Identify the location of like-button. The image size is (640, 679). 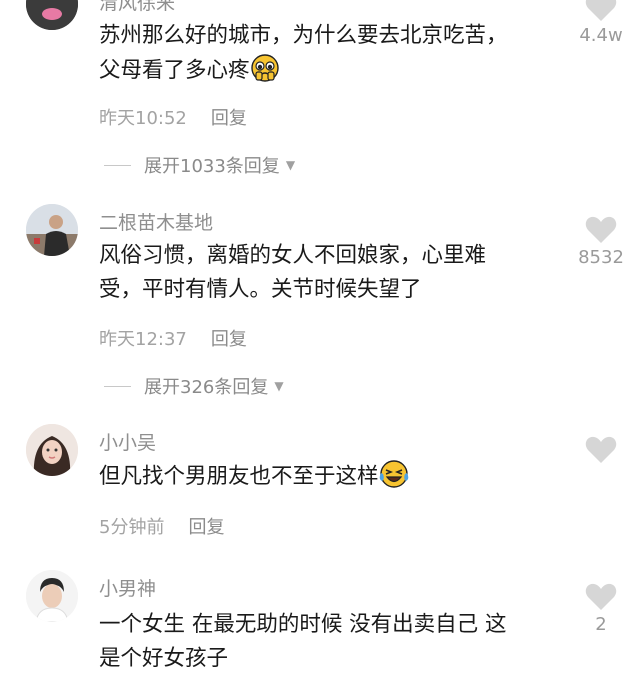
(601, 451).